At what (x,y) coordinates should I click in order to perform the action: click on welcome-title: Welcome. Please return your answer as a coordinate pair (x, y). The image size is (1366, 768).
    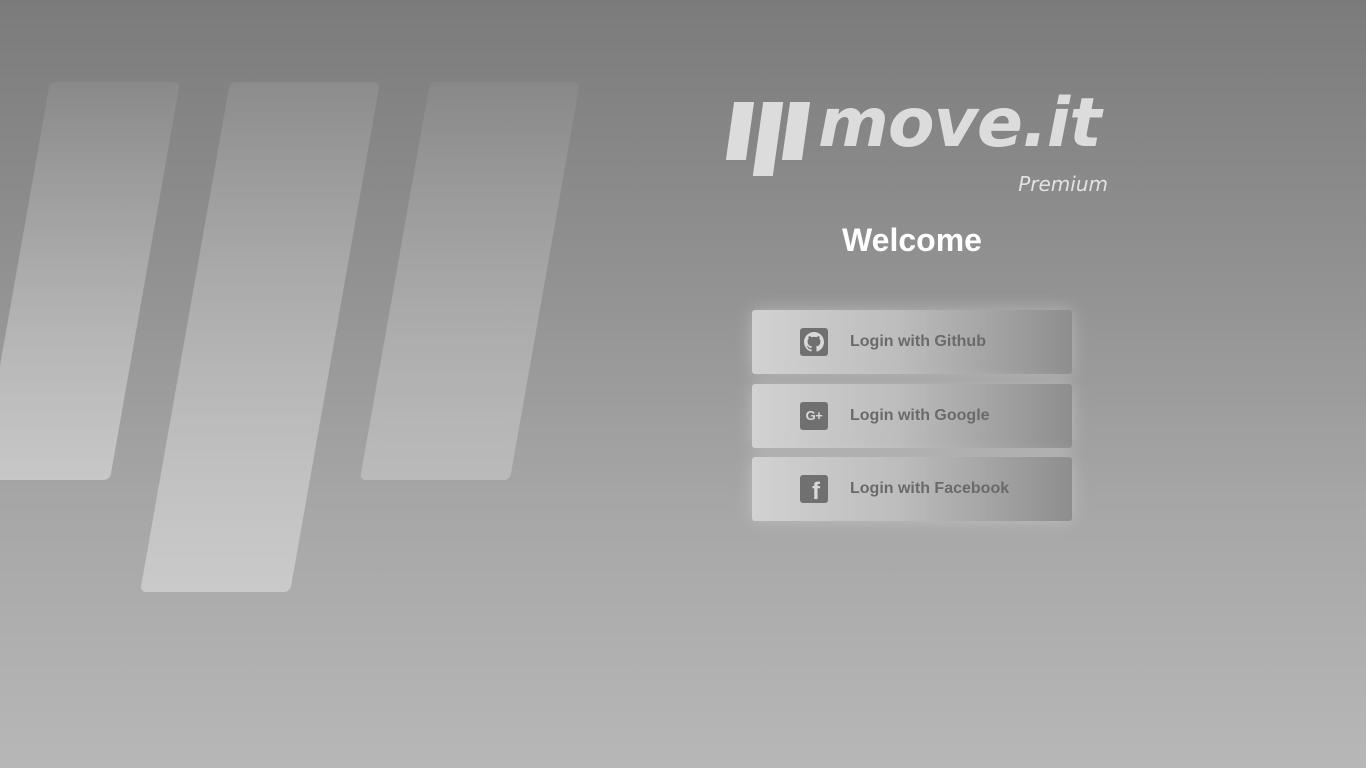
    Looking at the image, I should click on (912, 240).